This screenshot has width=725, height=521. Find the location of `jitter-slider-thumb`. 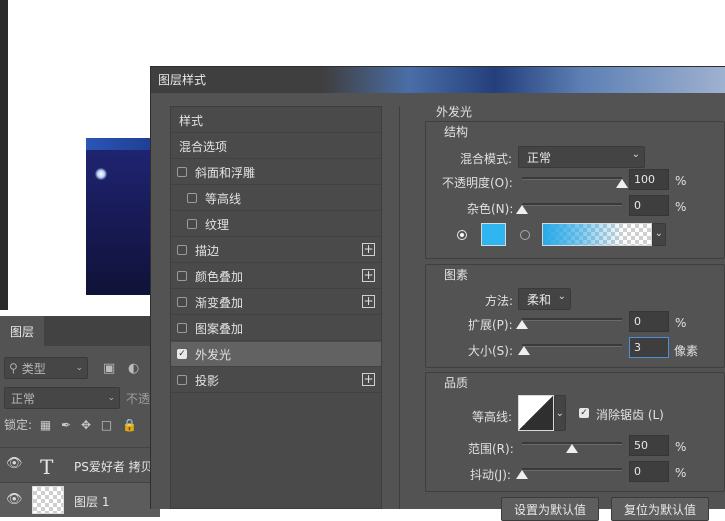

jitter-slider-thumb is located at coordinates (522, 474).